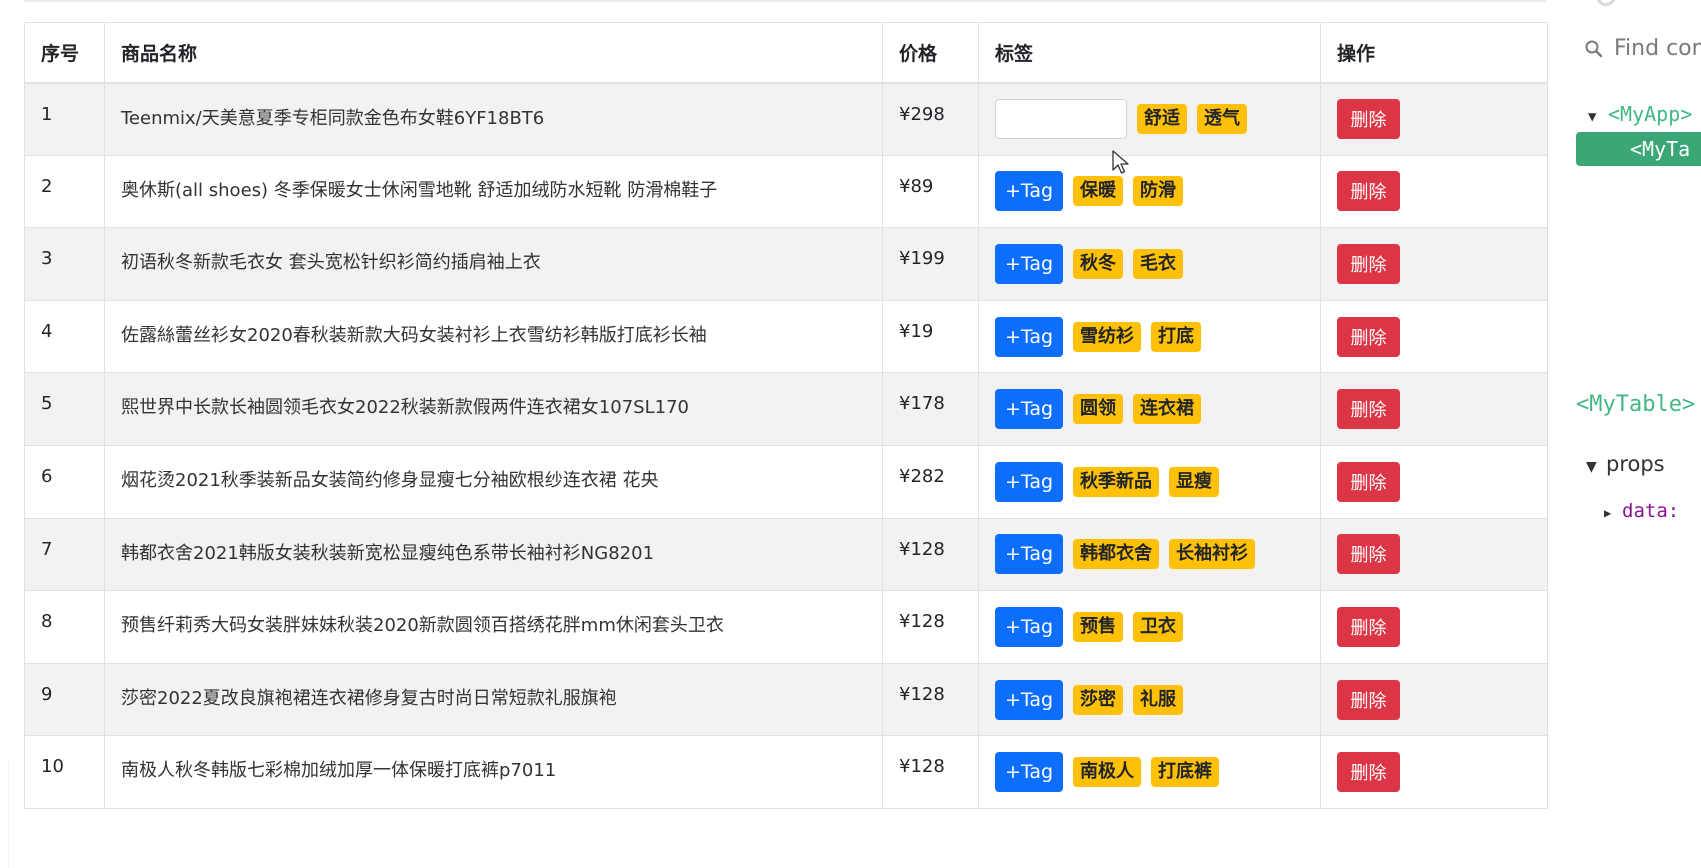 The height and width of the screenshot is (868, 1701). What do you see at coordinates (64, 481) in the screenshot?
I see `row-index: 6` at bounding box center [64, 481].